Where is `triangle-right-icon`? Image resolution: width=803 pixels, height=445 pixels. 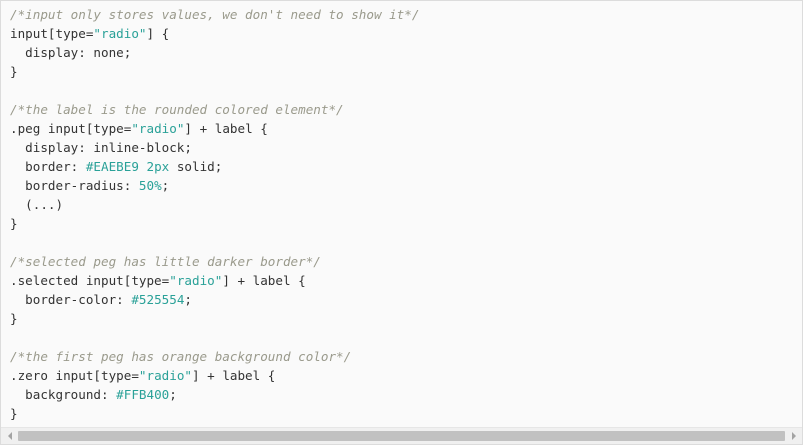
triangle-right-icon is located at coordinates (793, 436).